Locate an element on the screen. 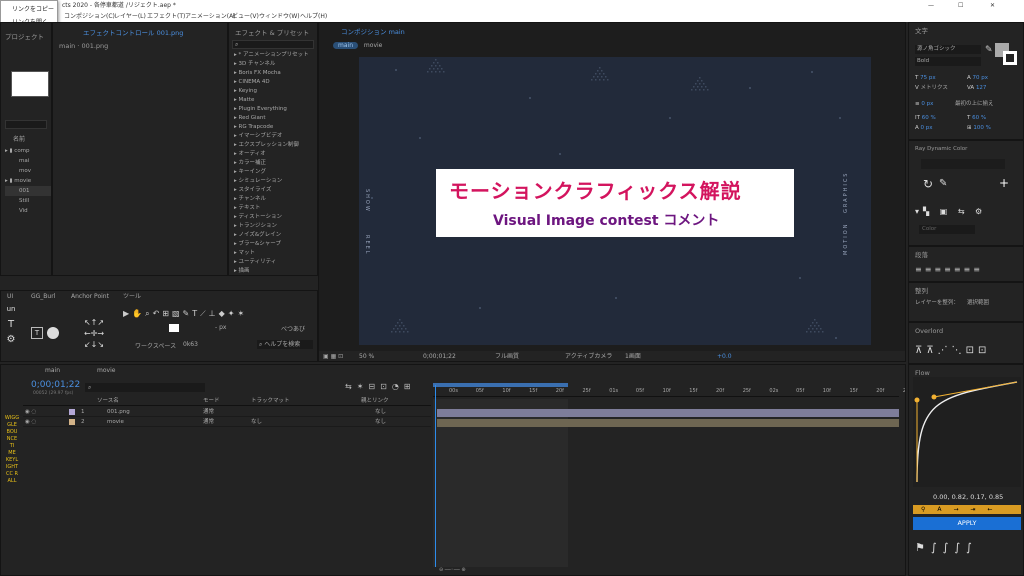  effect-category: ▸ マット is located at coordinates (275, 253).